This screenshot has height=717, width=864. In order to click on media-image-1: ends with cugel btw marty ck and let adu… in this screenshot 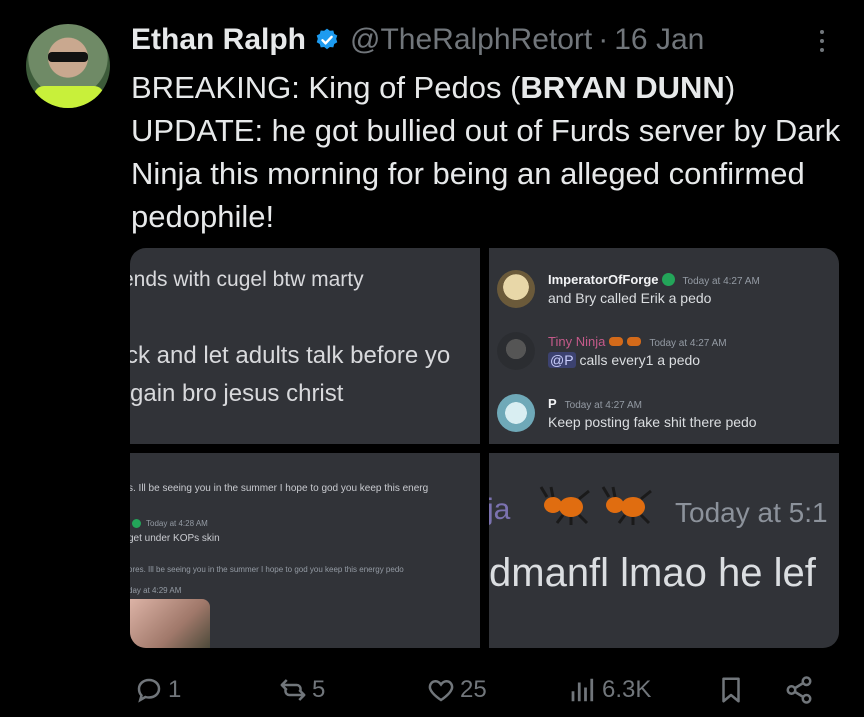, I will do `click(305, 346)`.